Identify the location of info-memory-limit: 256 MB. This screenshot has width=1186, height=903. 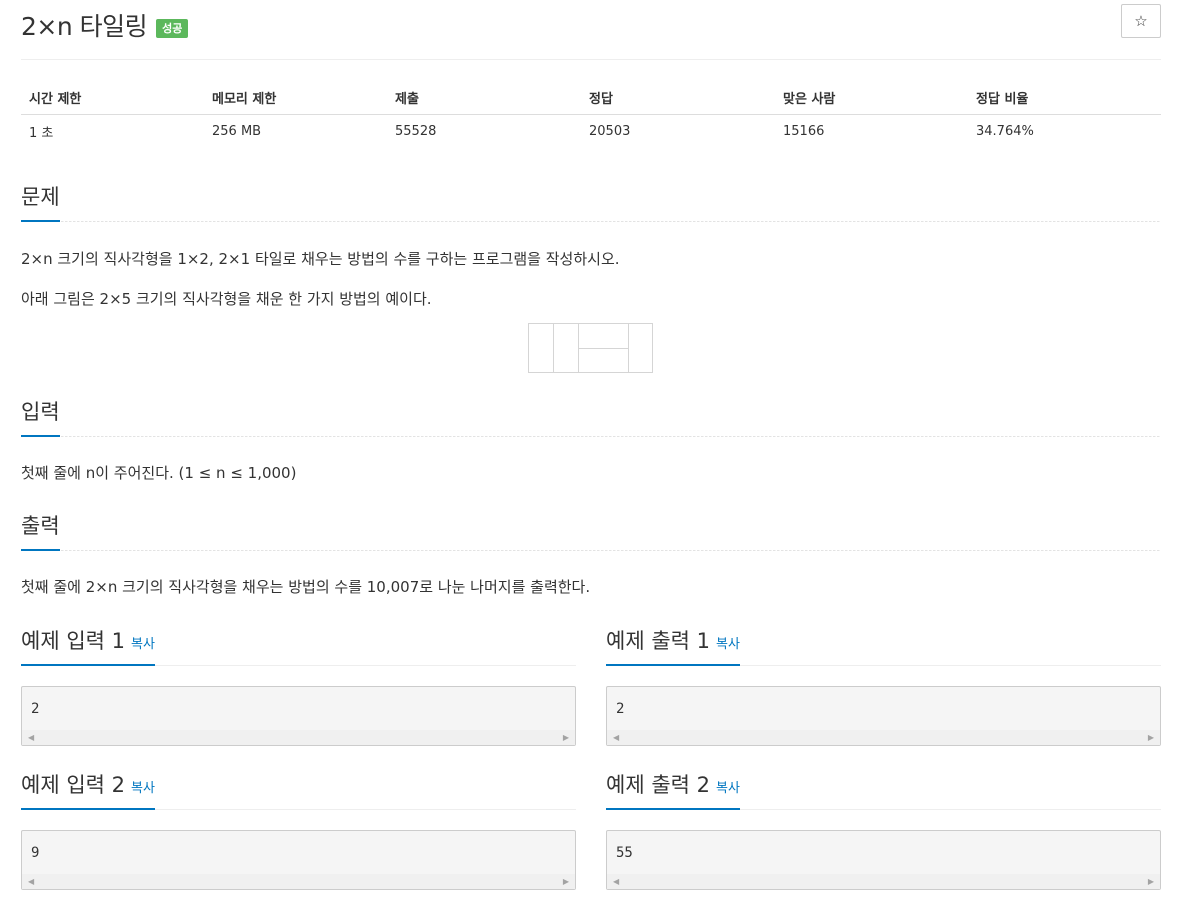
(237, 132).